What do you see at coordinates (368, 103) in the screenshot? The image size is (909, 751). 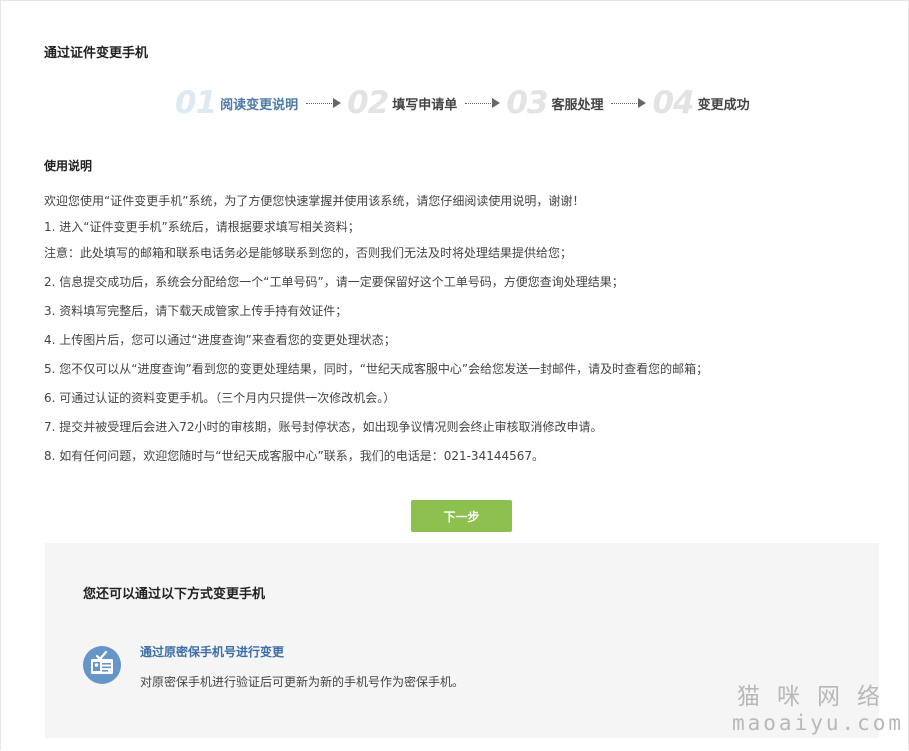 I see `step-2-number: 02` at bounding box center [368, 103].